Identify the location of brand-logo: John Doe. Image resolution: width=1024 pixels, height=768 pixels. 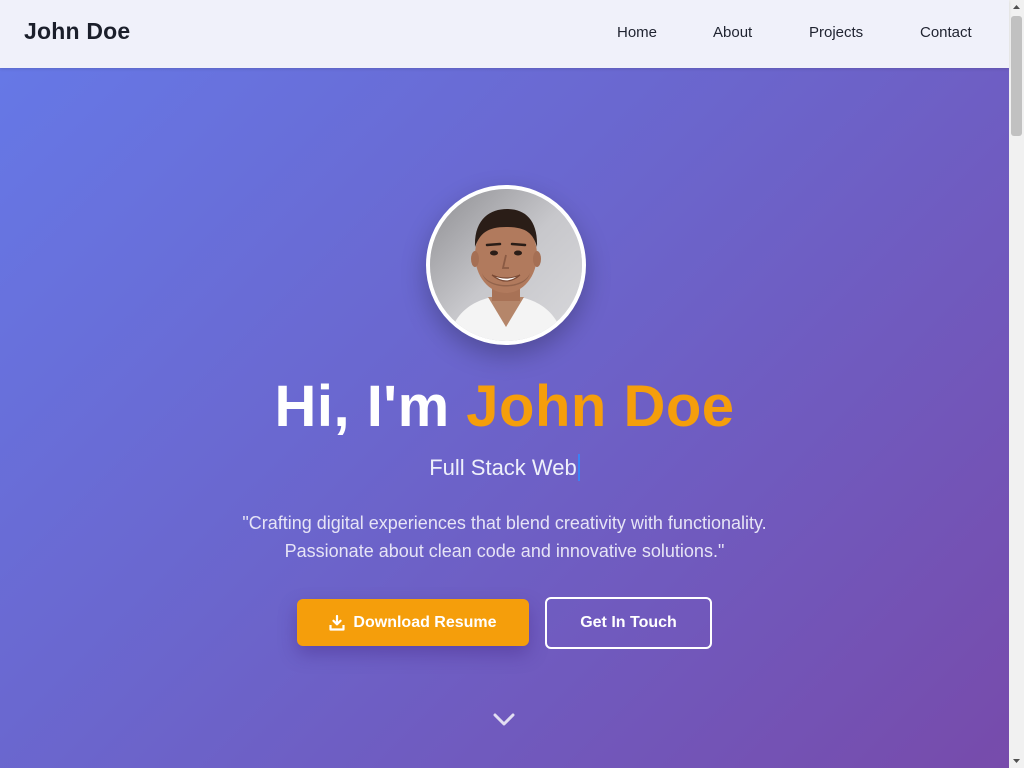
(77, 31).